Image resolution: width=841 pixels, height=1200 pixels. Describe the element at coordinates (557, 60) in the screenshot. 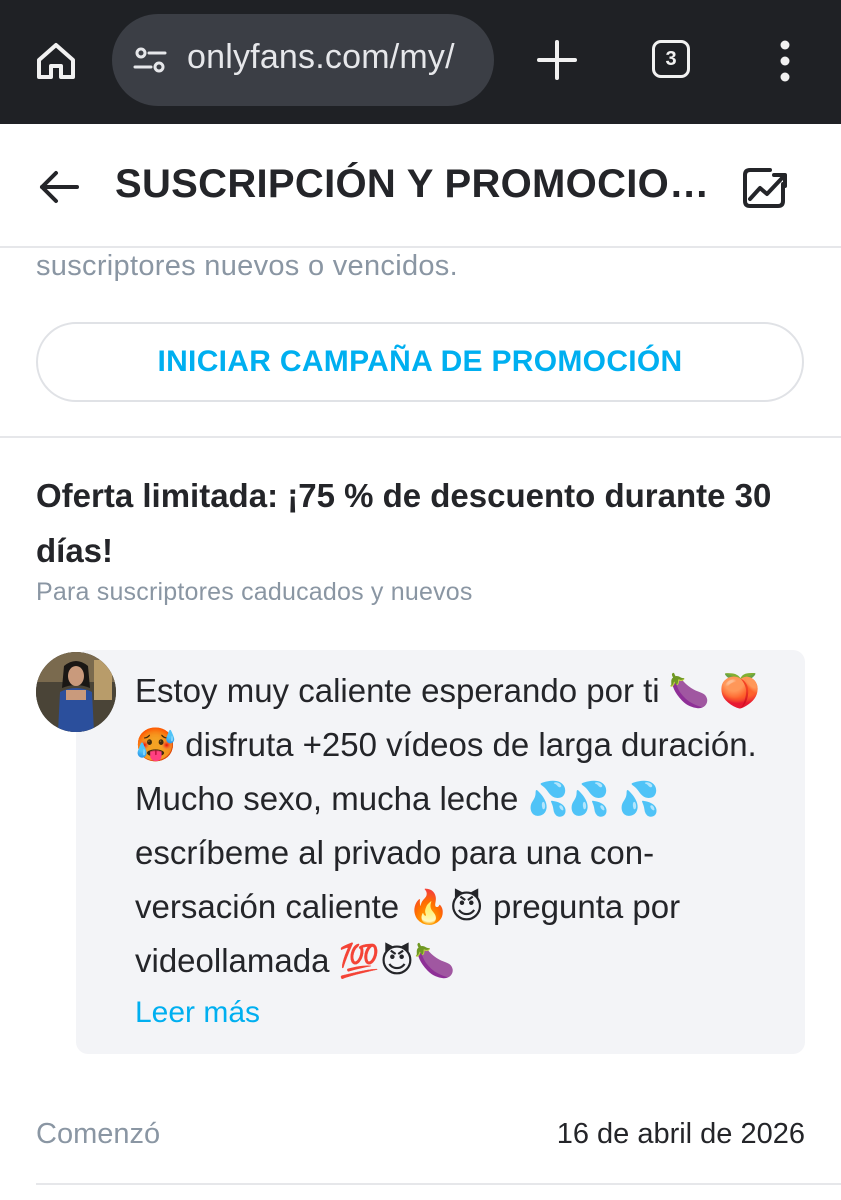

I see `new-tab-icon` at that location.